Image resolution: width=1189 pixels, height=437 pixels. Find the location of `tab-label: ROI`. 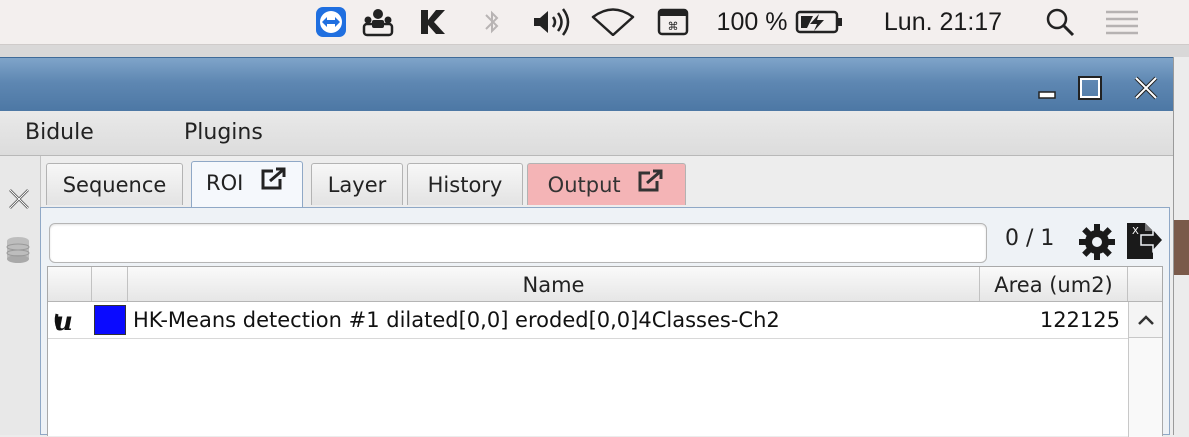

tab-label: ROI is located at coordinates (224, 183).